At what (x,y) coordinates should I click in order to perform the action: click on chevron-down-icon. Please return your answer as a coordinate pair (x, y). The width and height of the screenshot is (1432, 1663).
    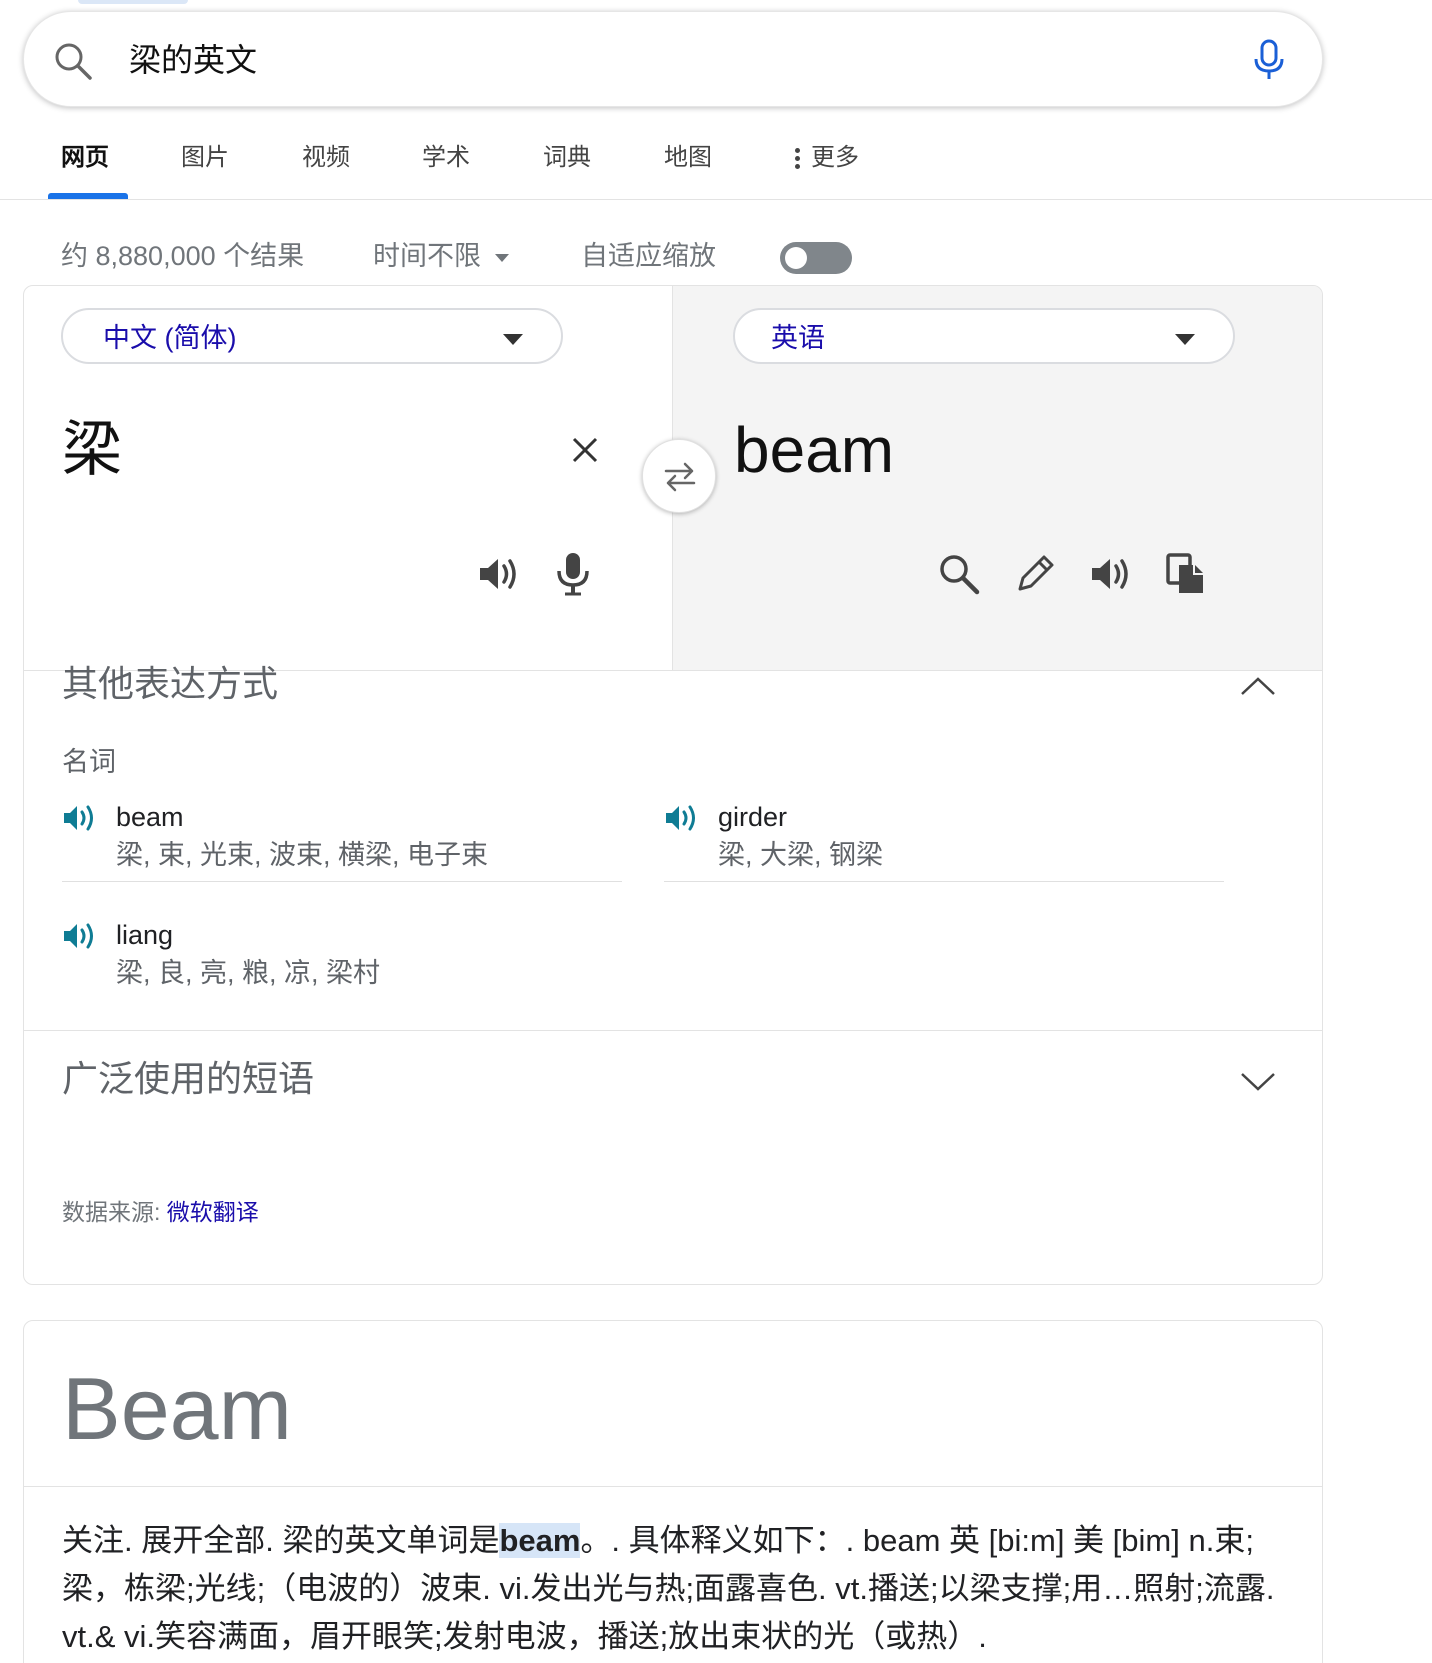
    Looking at the image, I should click on (1258, 1082).